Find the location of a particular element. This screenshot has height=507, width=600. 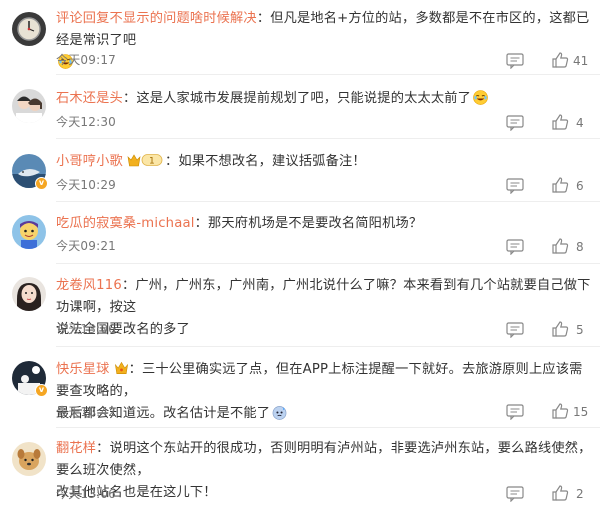

comment-text: 如果不想改名，建议括弧备注！ is located at coordinates (272, 161).